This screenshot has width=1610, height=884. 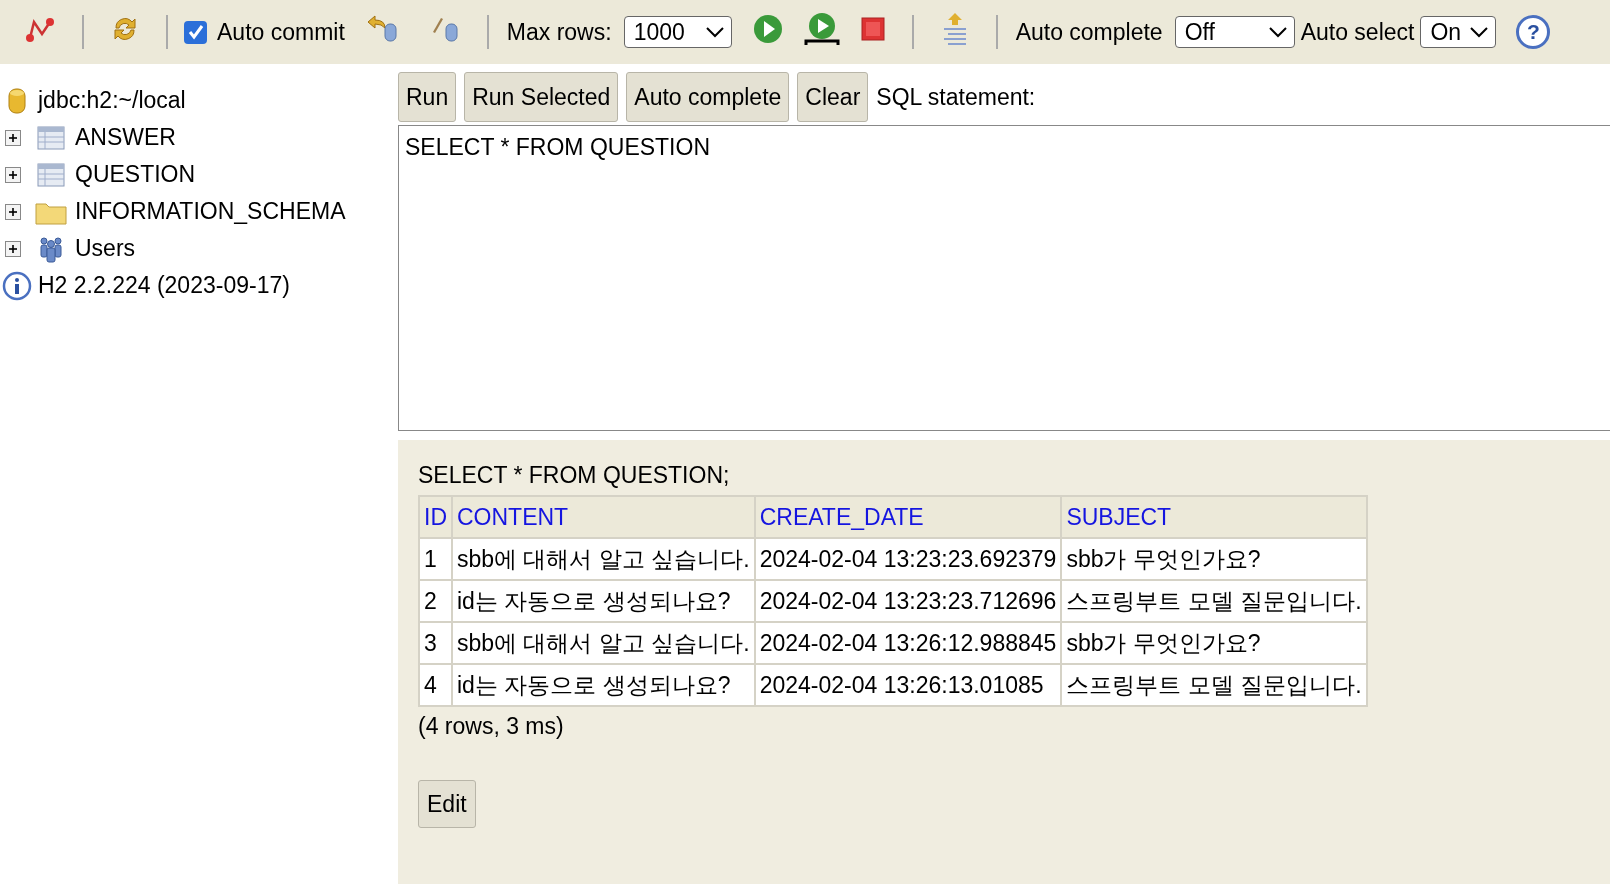 I want to click on query-button: Run Selected, so click(x=541, y=97).